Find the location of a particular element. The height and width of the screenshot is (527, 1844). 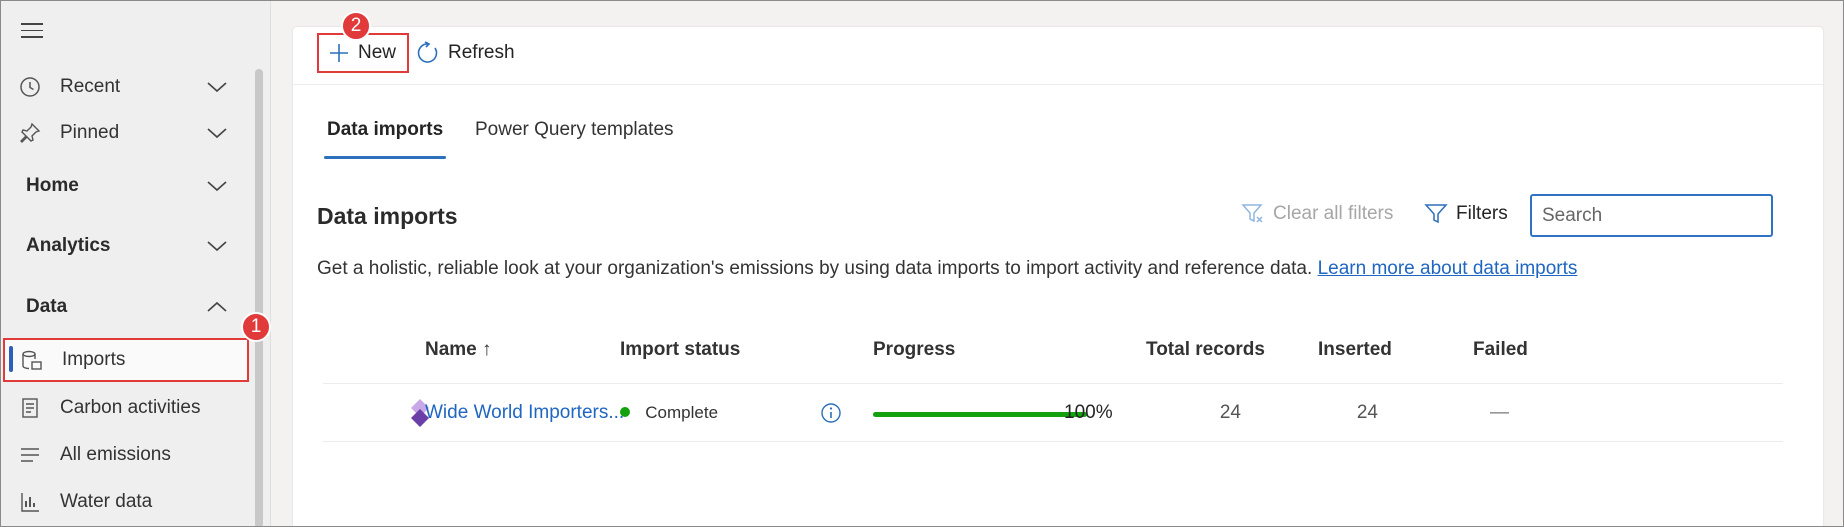

chevron-up-icon is located at coordinates (217, 307).